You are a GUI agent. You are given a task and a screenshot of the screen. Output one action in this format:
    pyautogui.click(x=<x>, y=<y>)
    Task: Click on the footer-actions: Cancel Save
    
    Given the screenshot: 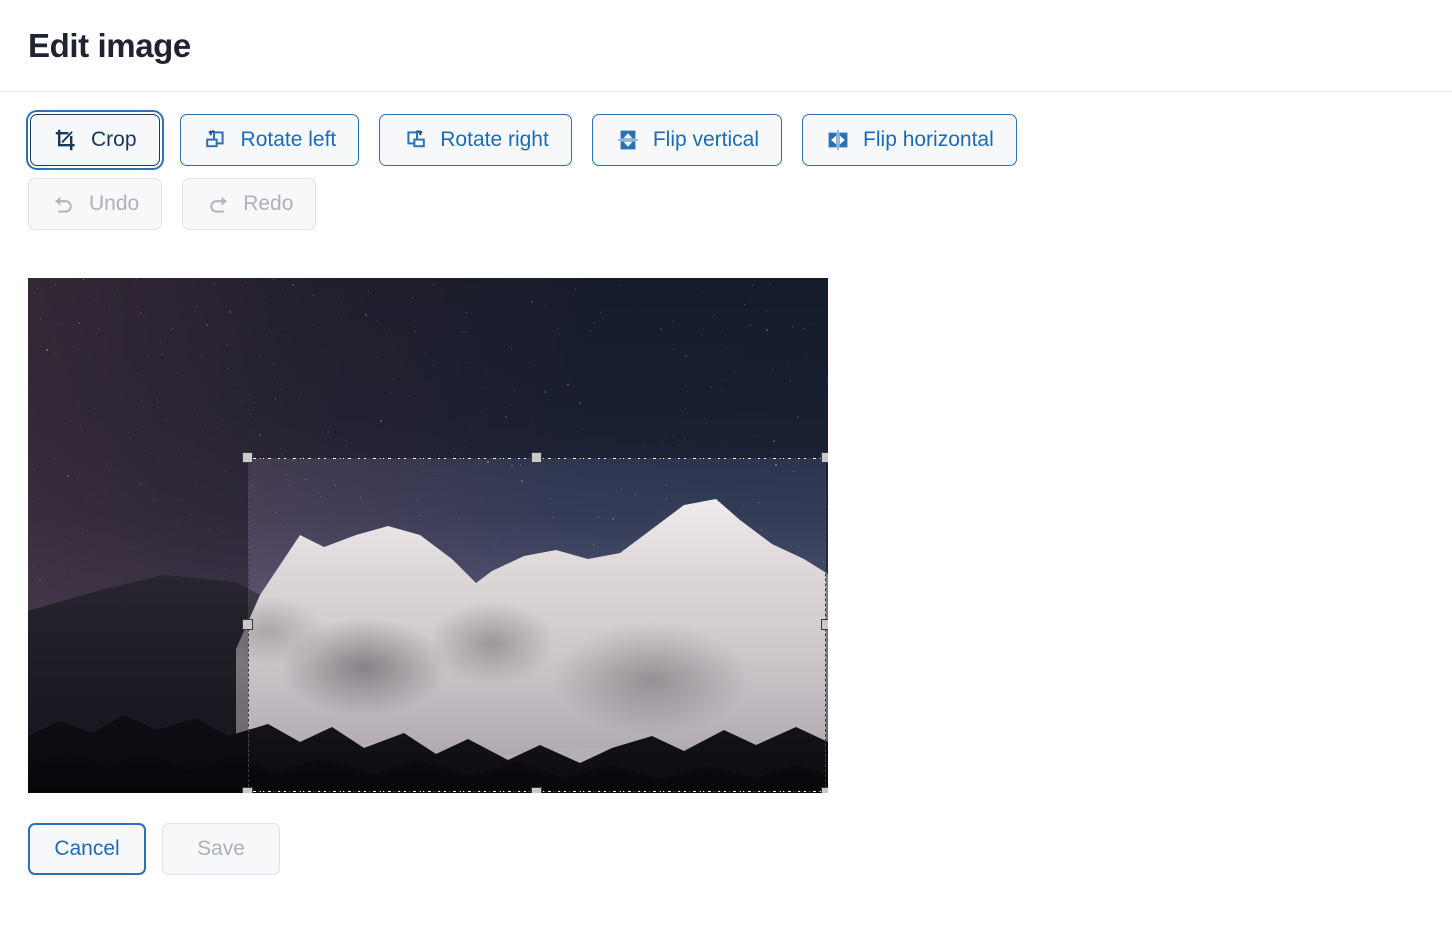 What is the action you would take?
    pyautogui.click(x=726, y=834)
    